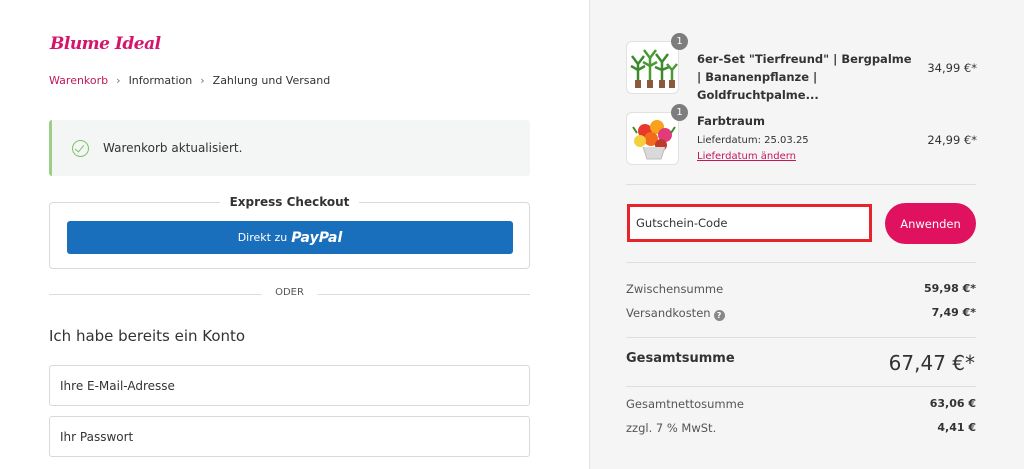 The image size is (1024, 469). I want to click on brand-logo: Blume Ideal, so click(105, 44).